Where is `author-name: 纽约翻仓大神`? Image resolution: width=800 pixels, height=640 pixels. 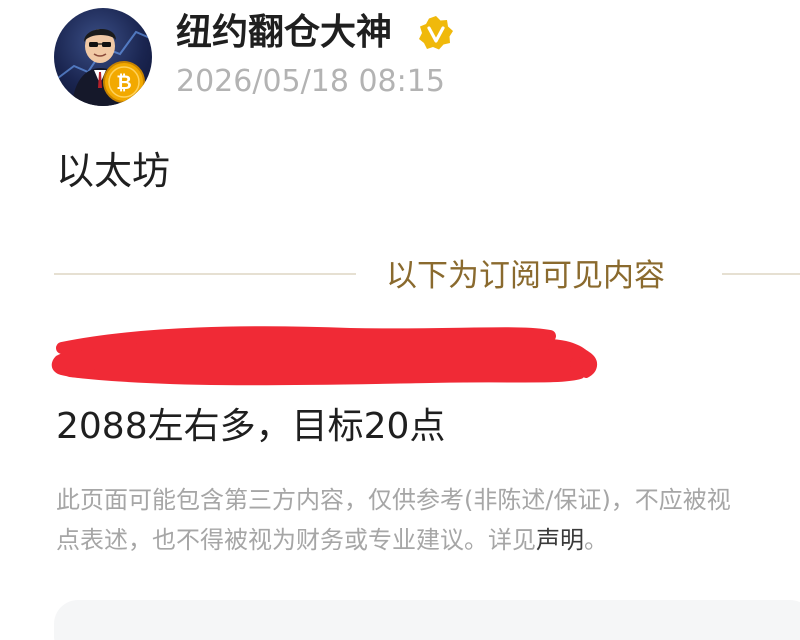 author-name: 纽约翻仓大神 is located at coordinates (284, 33).